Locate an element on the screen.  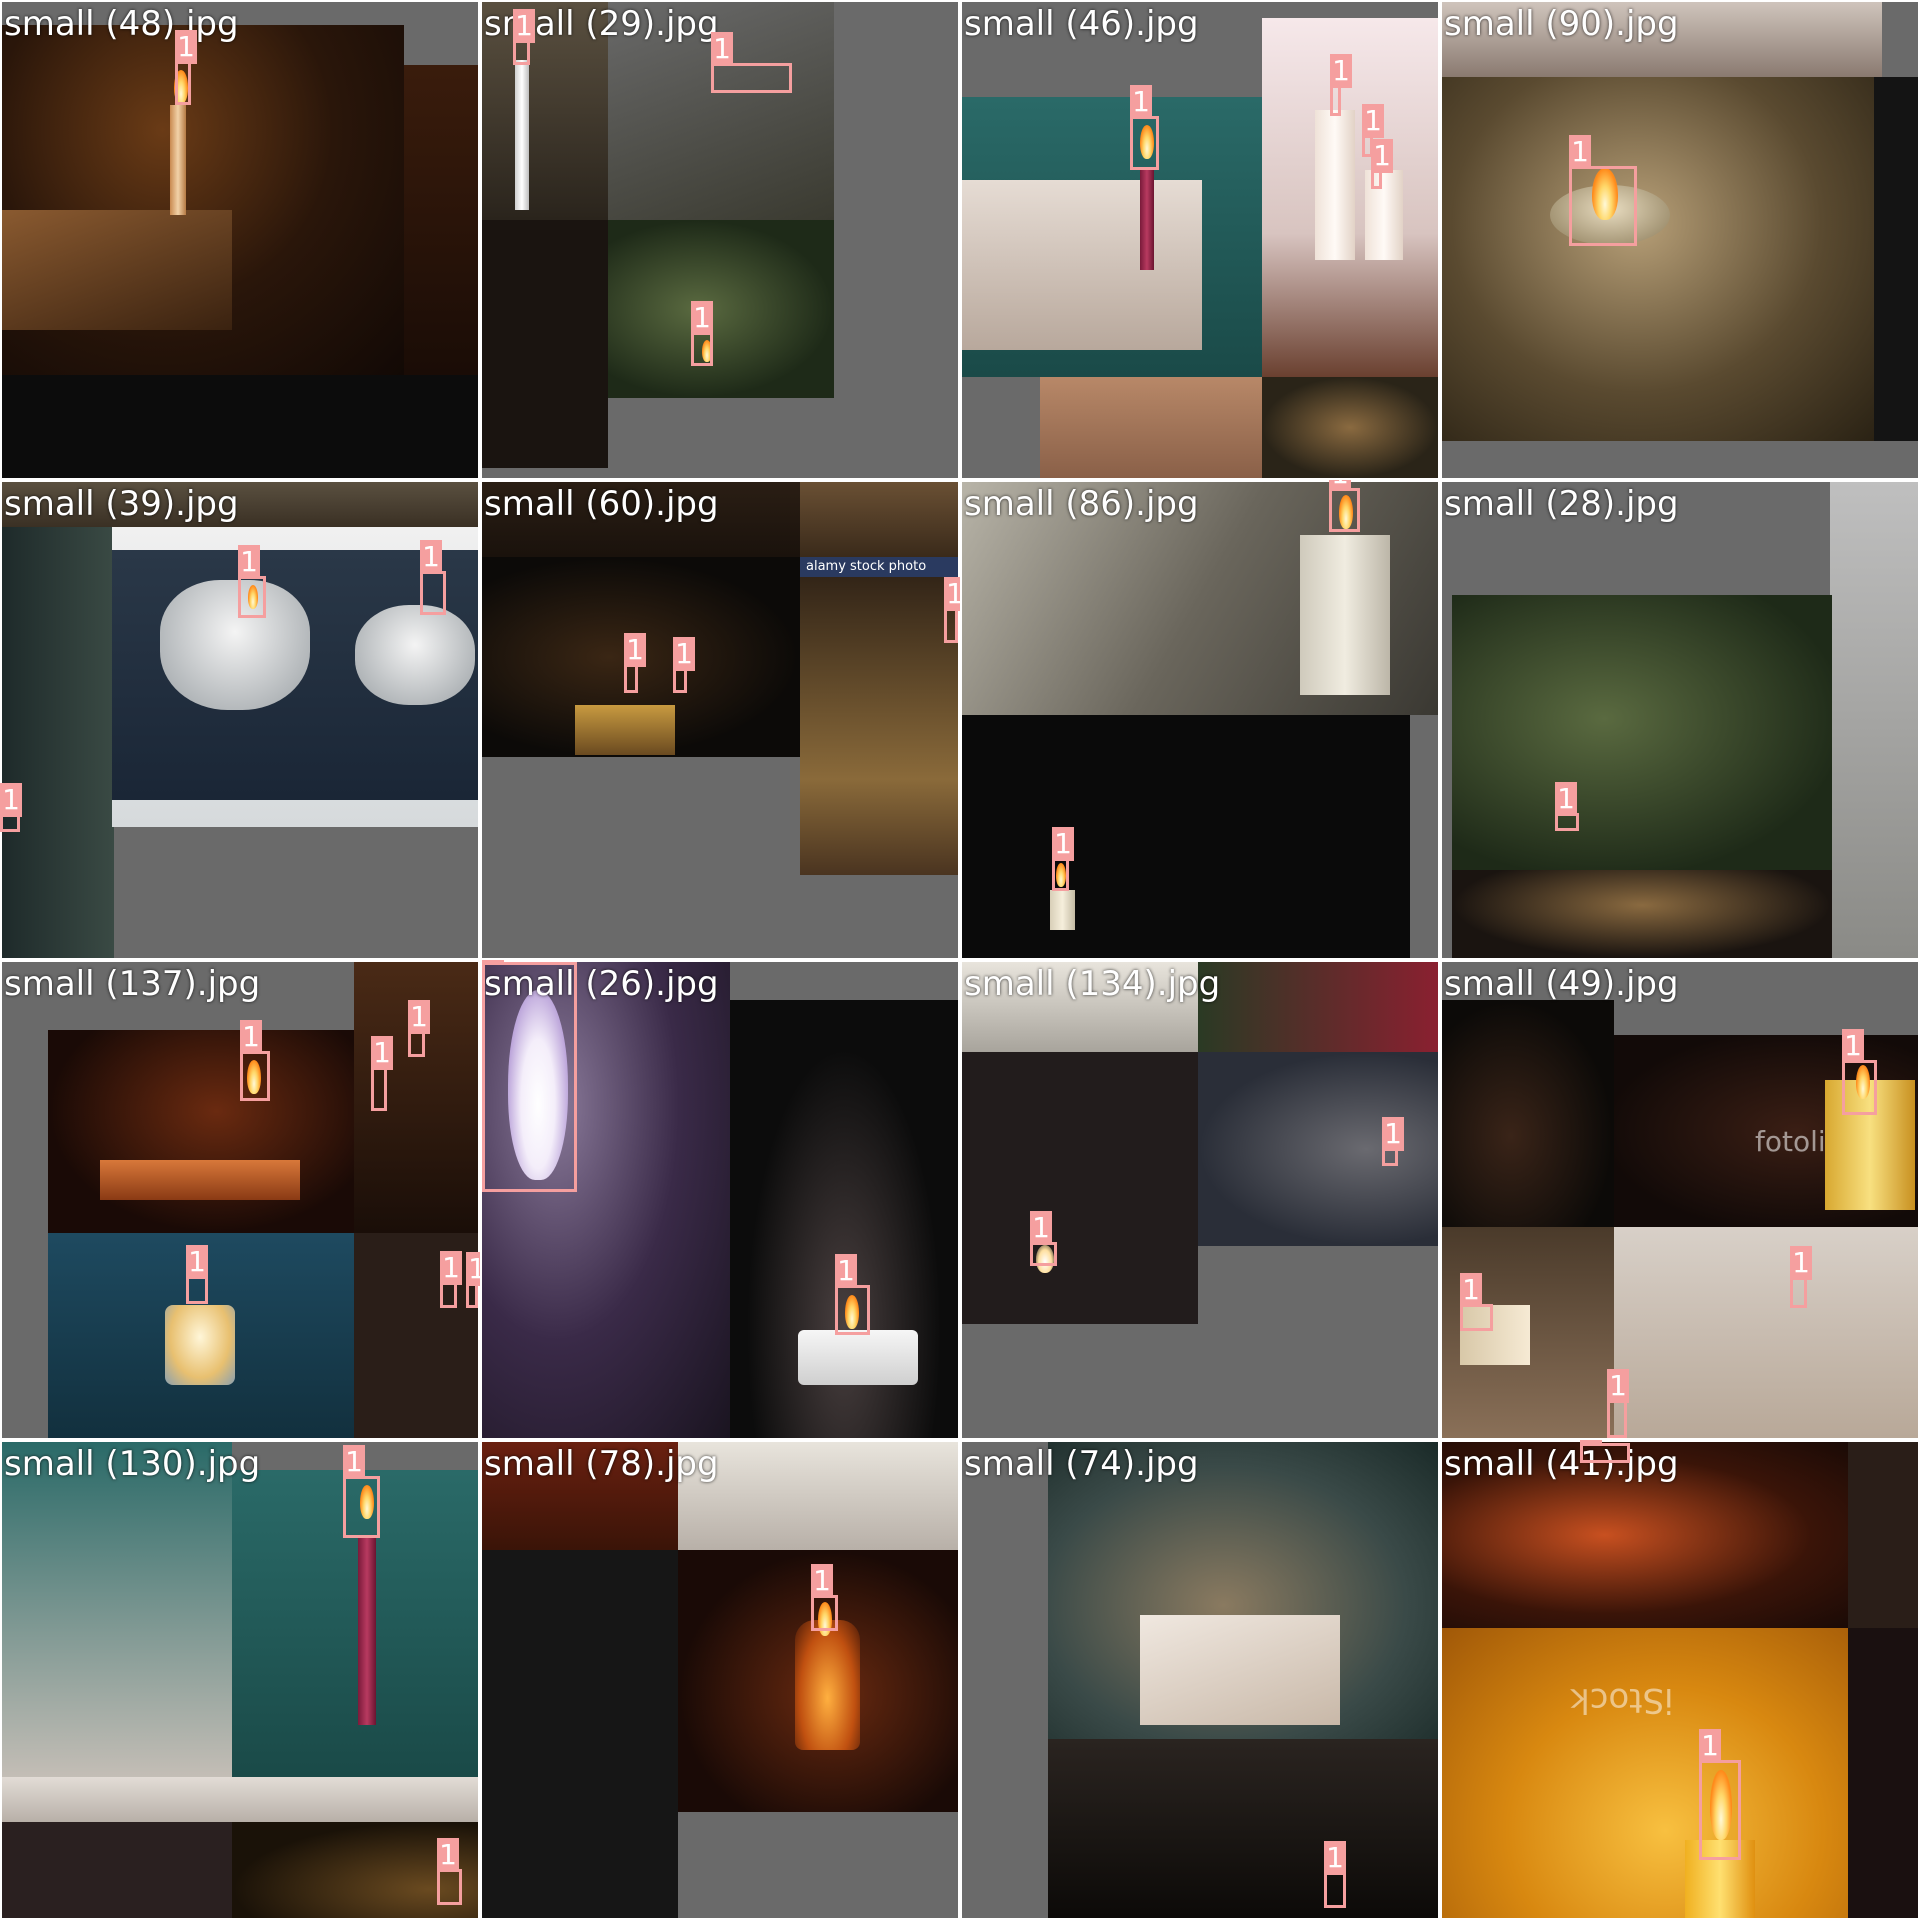
mosaic-cell: 1 small (48).jpg is located at coordinates (240, 240).